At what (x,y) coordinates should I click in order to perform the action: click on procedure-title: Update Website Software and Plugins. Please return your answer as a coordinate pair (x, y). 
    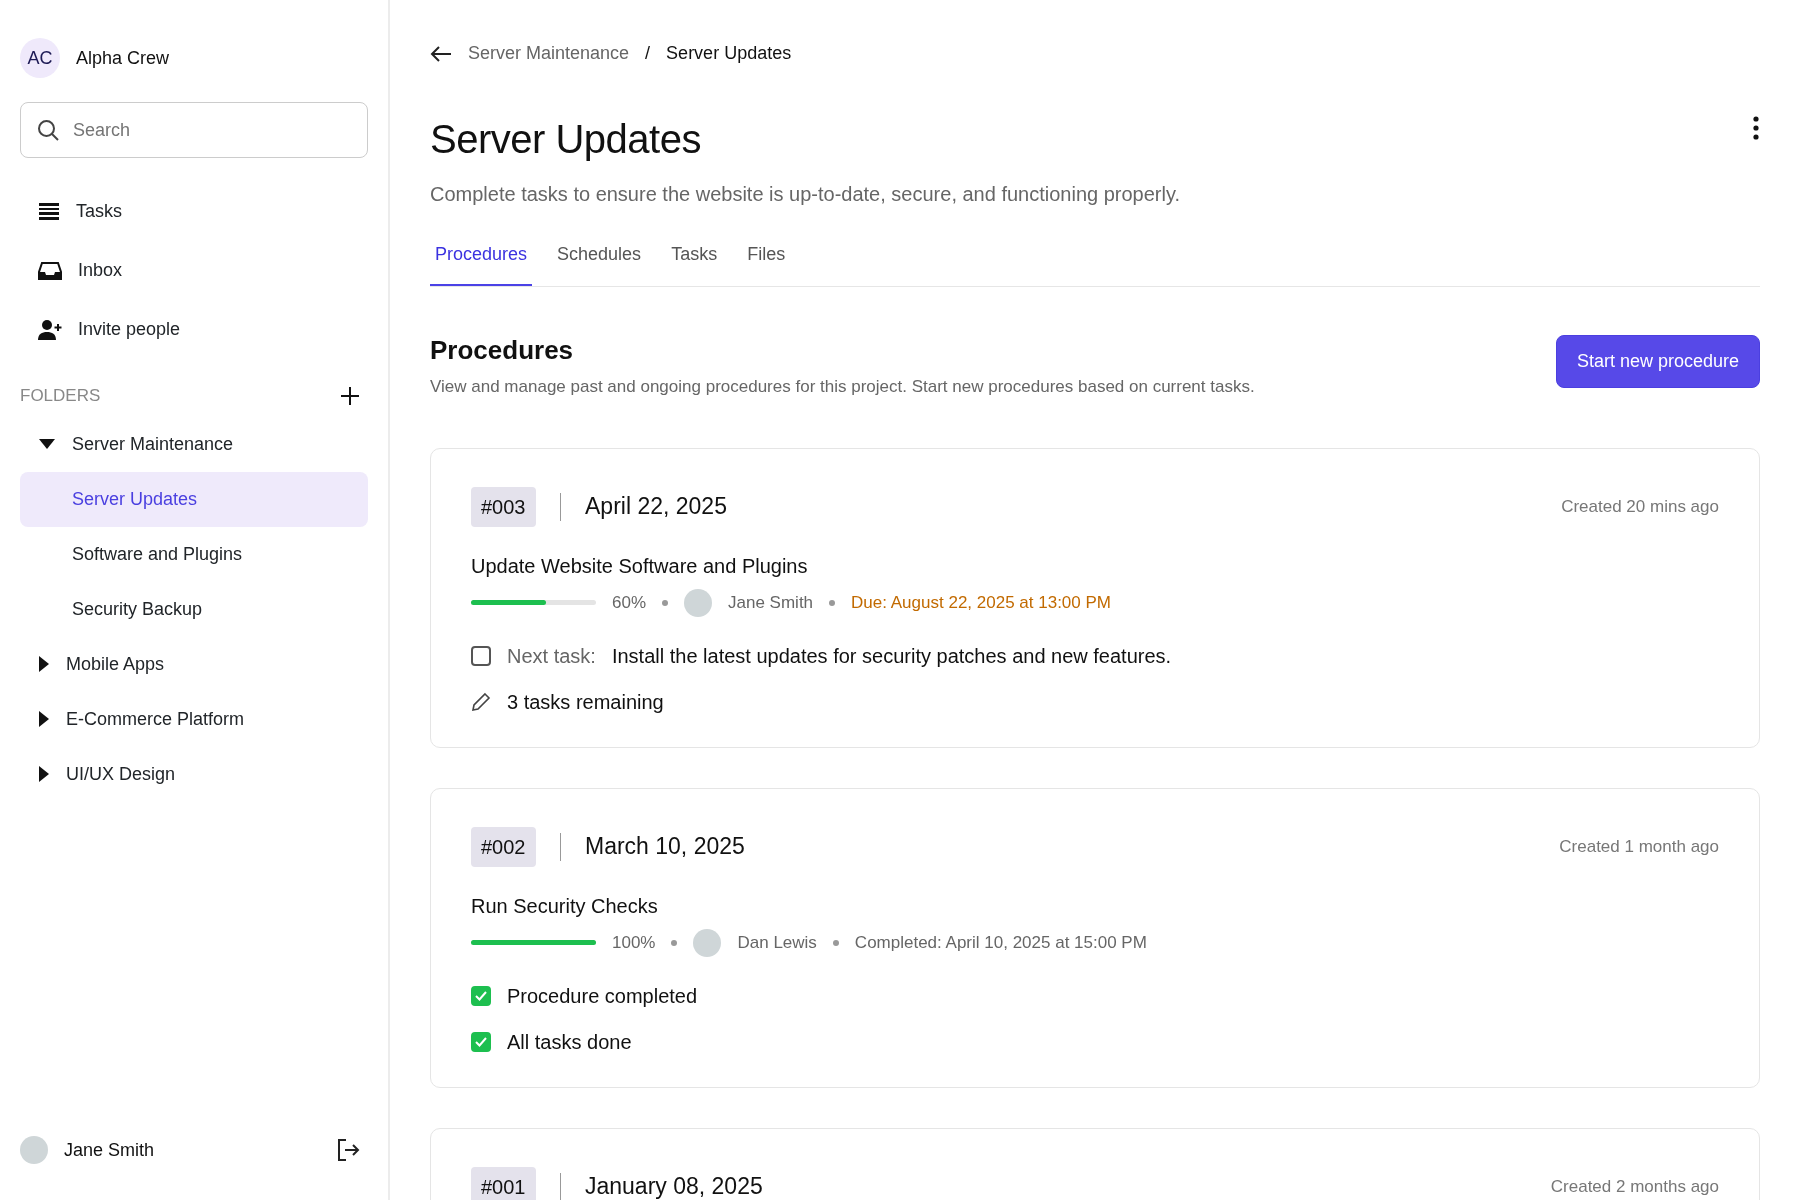
    Looking at the image, I should click on (640, 566).